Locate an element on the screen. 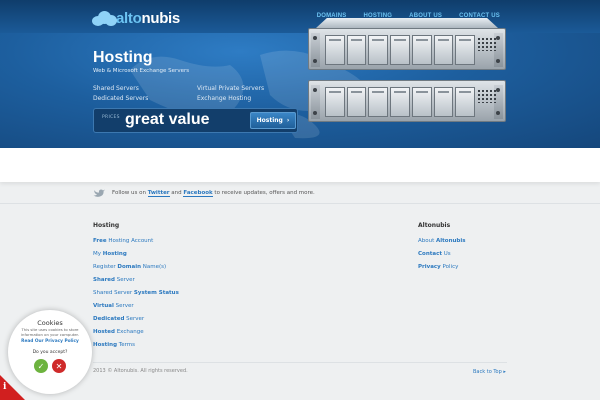 This screenshot has width=600, height=400. footer-link-about: About Altonubis is located at coordinates (442, 241).